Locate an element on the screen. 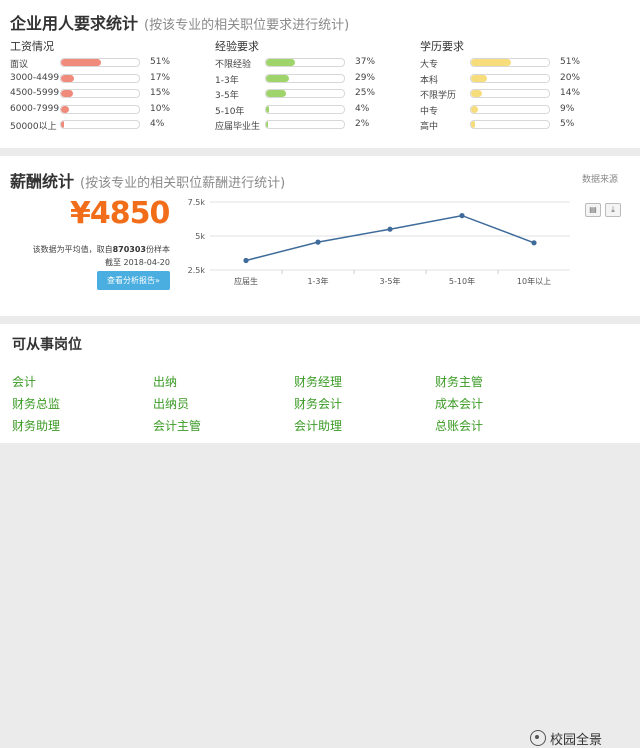 This screenshot has width=640, height=748. salary-date: 截至 2018-04-20 is located at coordinates (137, 262).